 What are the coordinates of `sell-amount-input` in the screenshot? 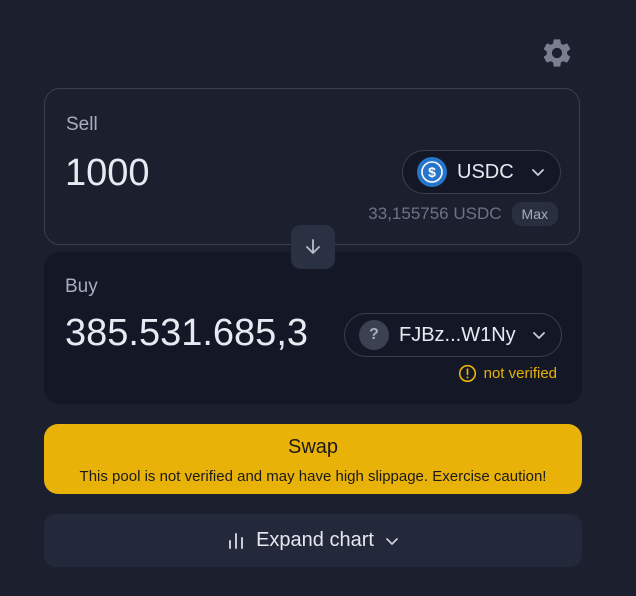 It's located at (190, 173).